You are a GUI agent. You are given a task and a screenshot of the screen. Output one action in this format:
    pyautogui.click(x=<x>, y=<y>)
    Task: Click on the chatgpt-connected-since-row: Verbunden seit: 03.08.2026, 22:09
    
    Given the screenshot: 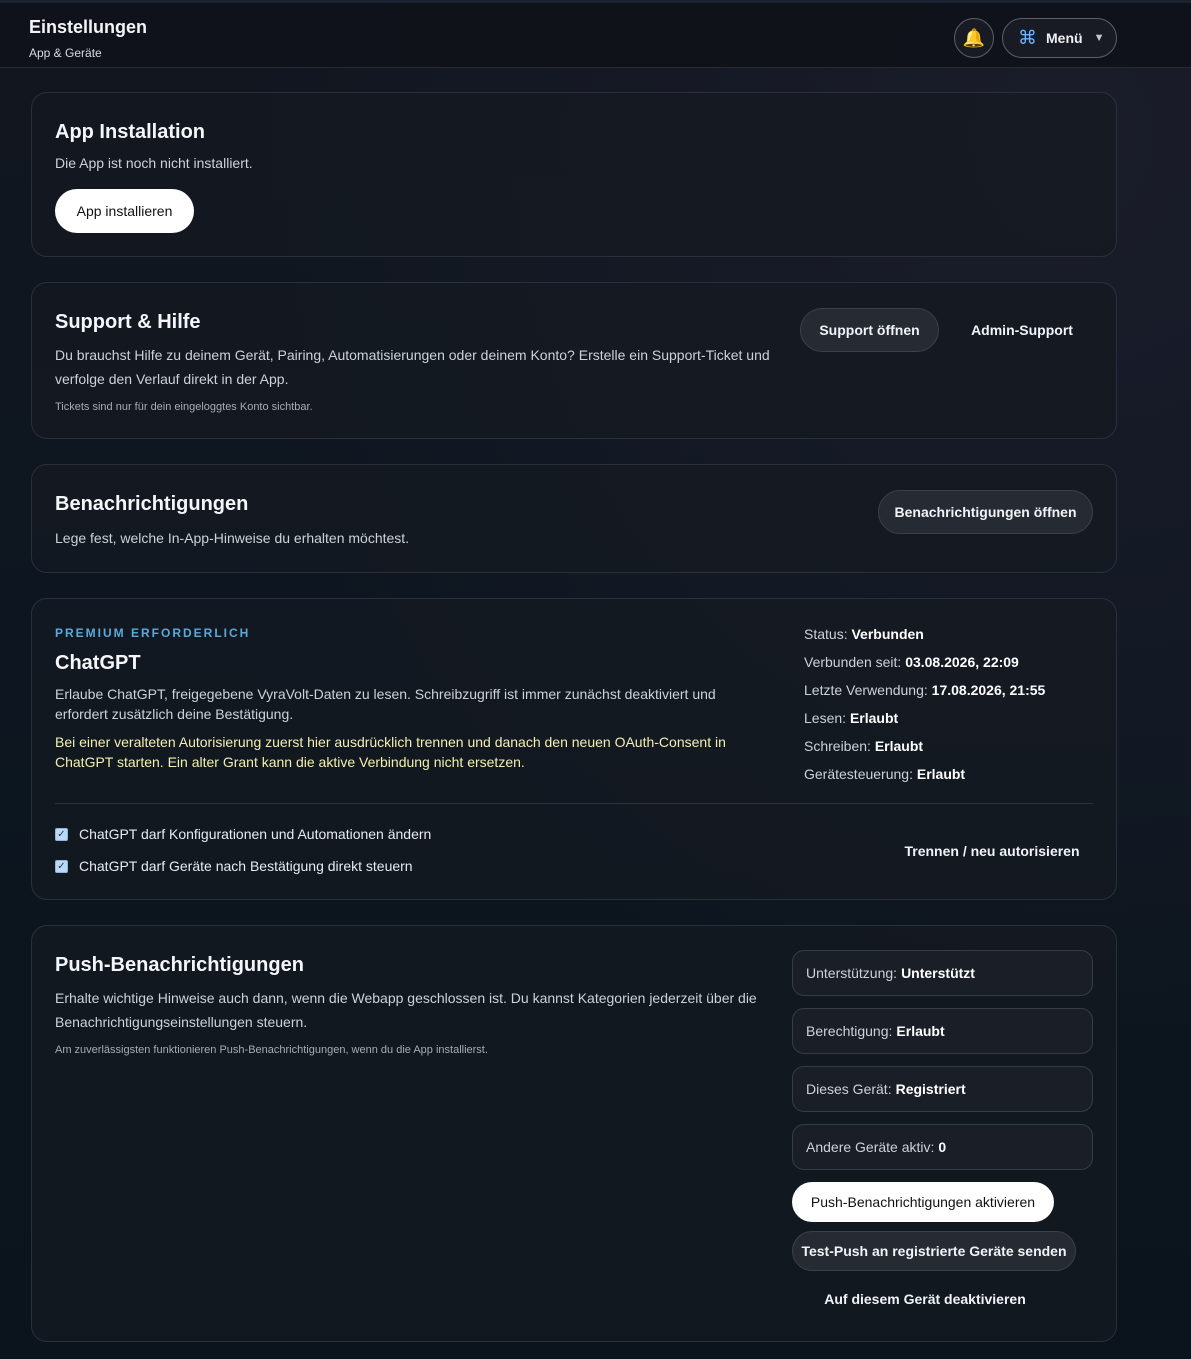 What is the action you would take?
    pyautogui.click(x=911, y=662)
    